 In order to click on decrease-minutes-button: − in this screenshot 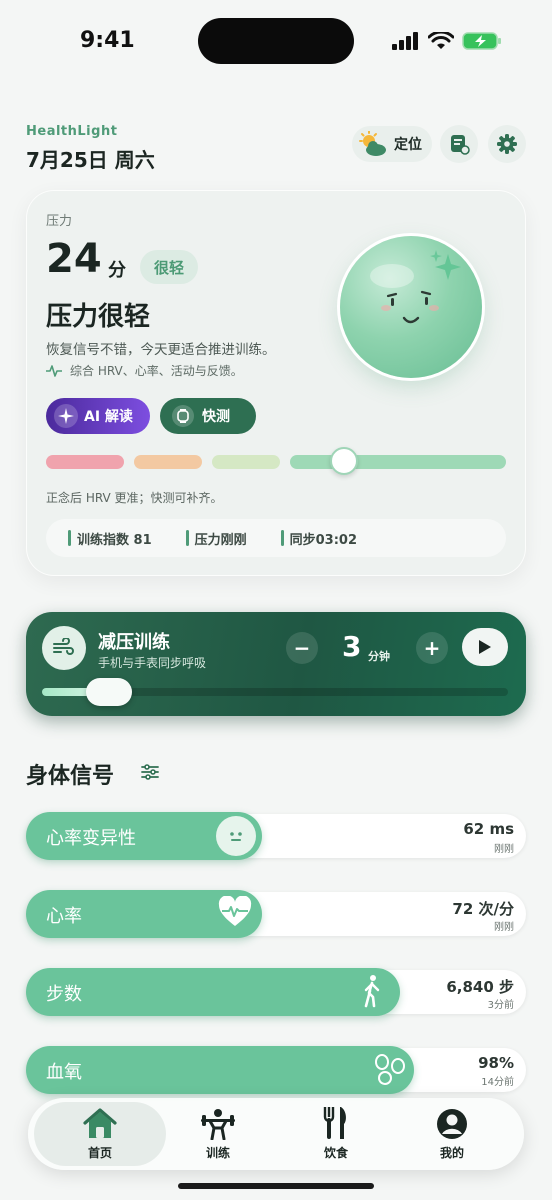, I will do `click(302, 648)`.